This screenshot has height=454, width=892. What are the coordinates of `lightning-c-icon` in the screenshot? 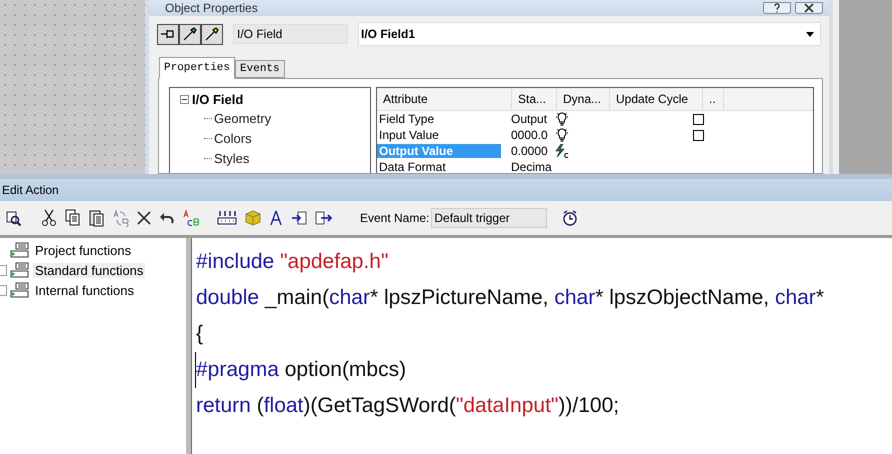 It's located at (562, 151).